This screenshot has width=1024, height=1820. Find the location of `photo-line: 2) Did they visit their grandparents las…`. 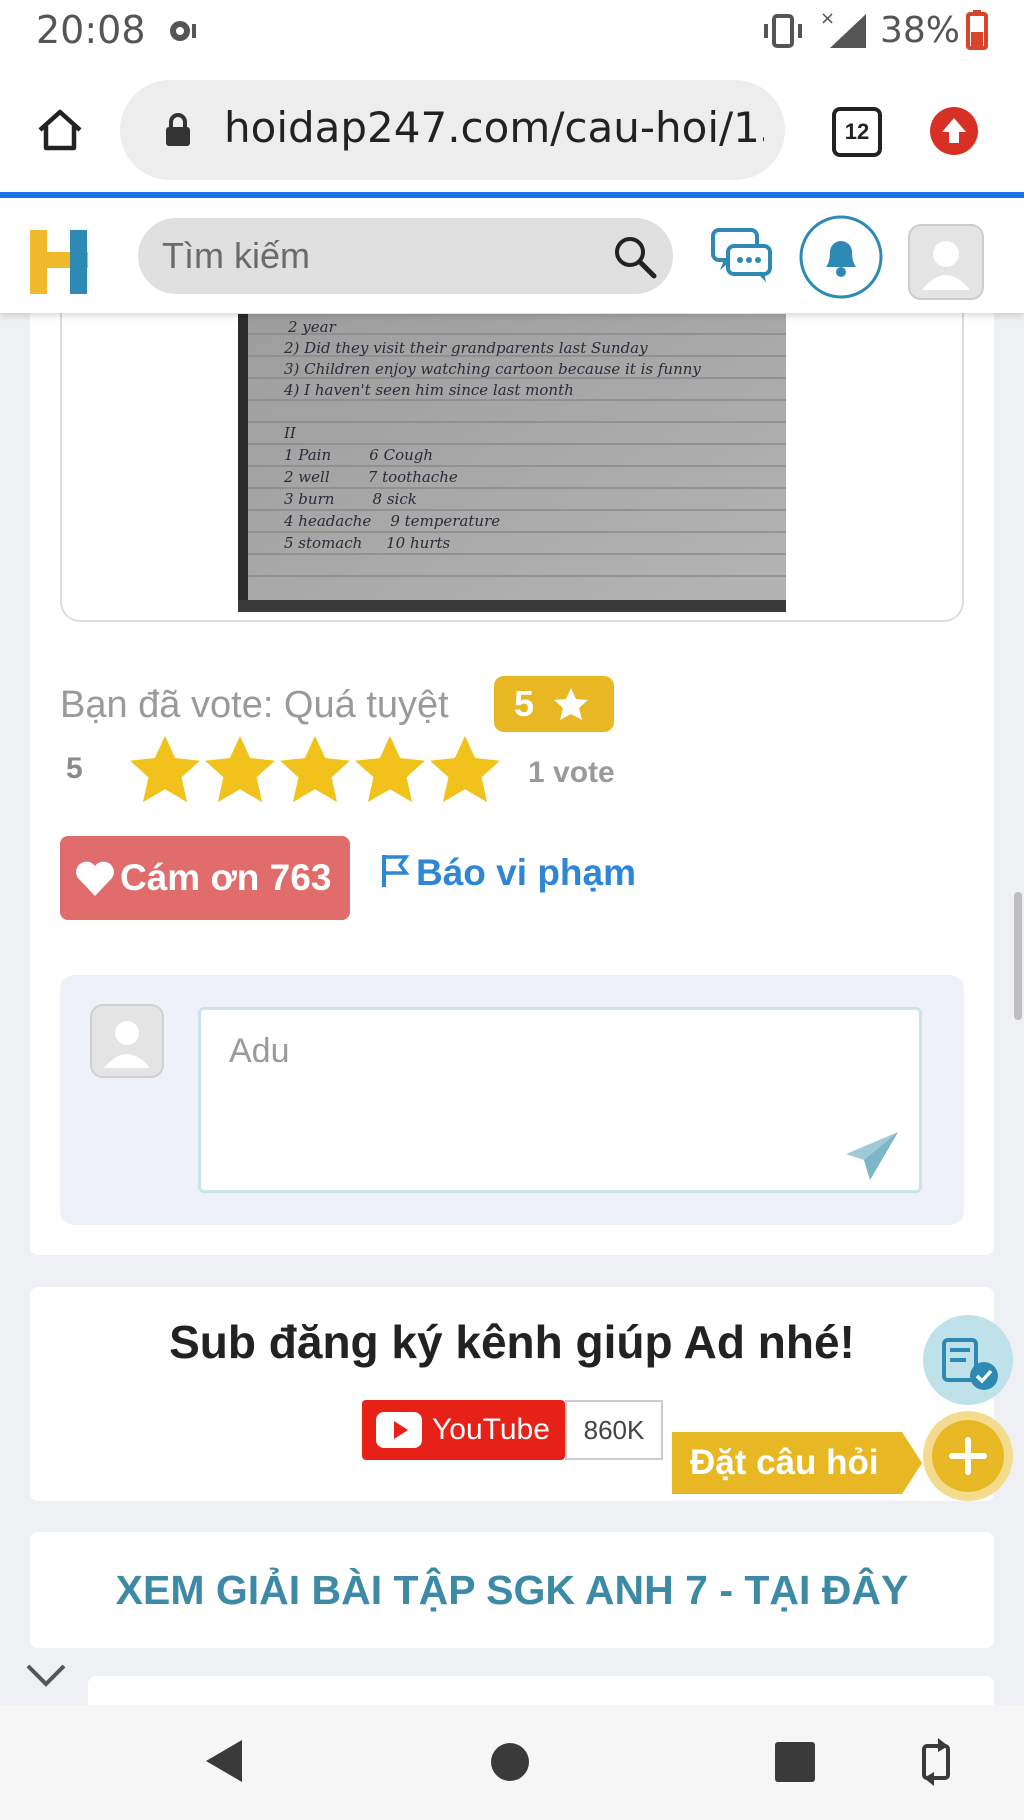

photo-line: 2) Did they visit their grandparents las… is located at coordinates (465, 348).